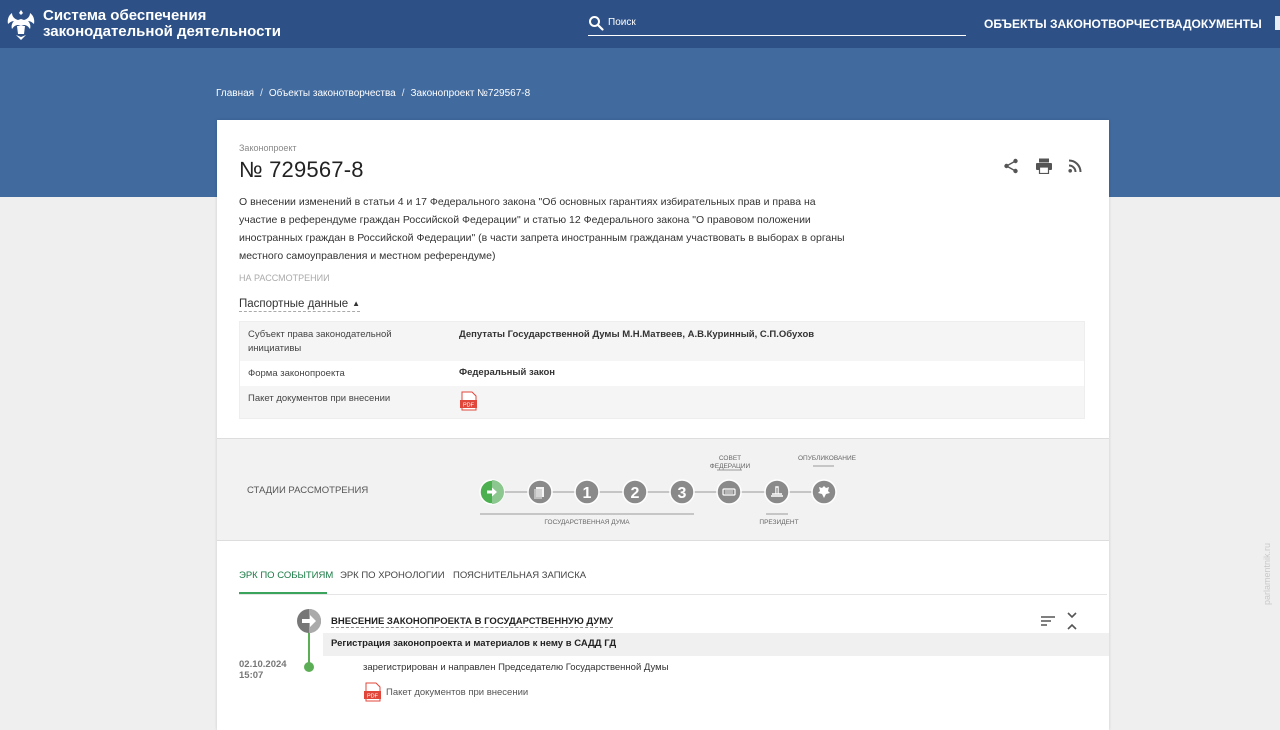 The width and height of the screenshot is (1280, 730). Describe the element at coordinates (286, 575) in the screenshot. I see `tab-events: ЭРК ПО СОБЫТИЯМ` at that location.